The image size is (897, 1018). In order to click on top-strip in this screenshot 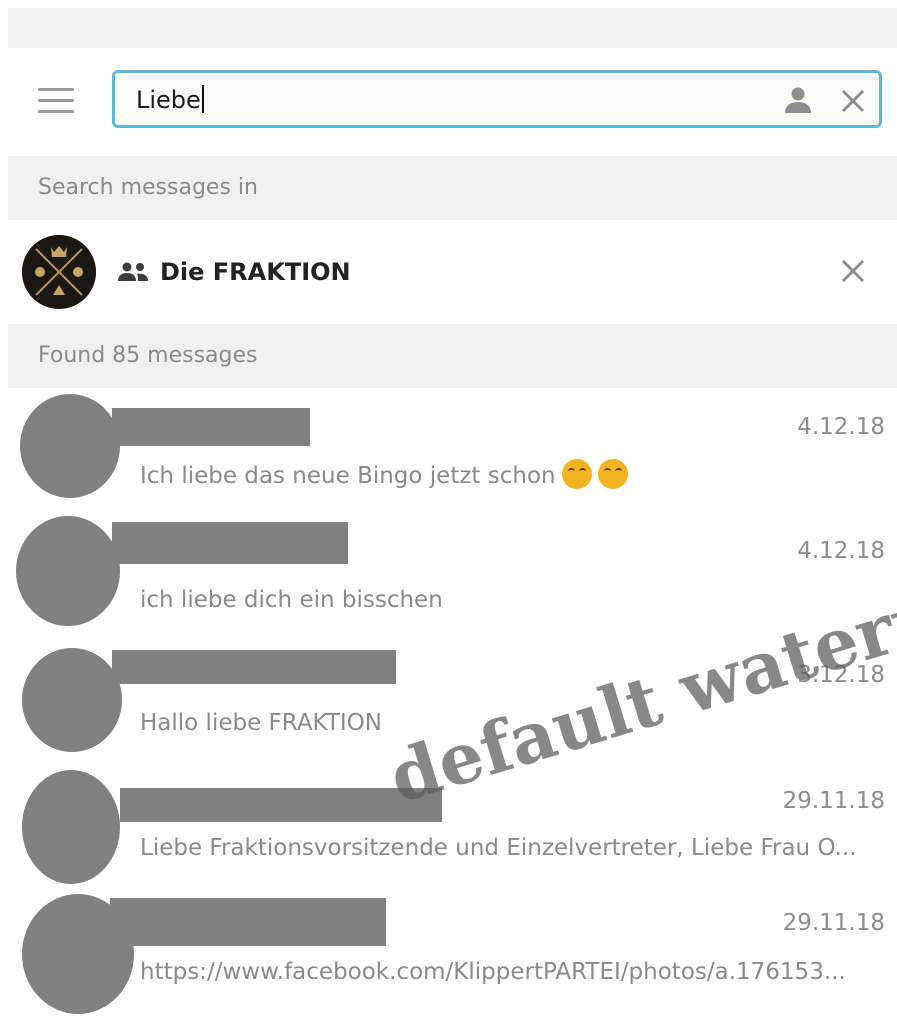, I will do `click(452, 28)`.